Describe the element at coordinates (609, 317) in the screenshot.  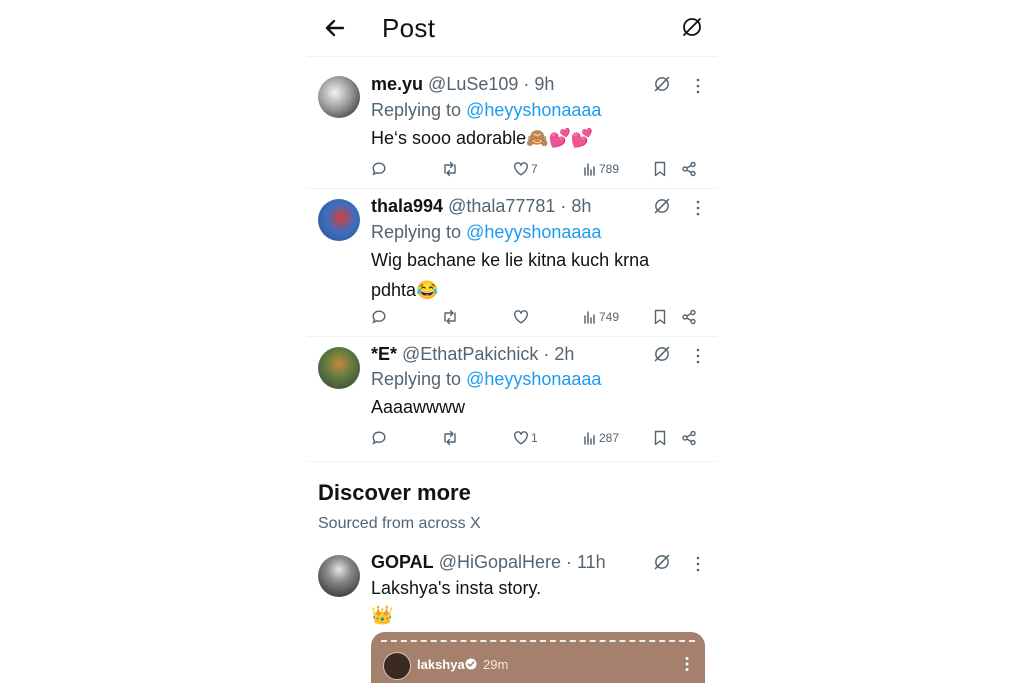
I see `view-count: 749` at that location.